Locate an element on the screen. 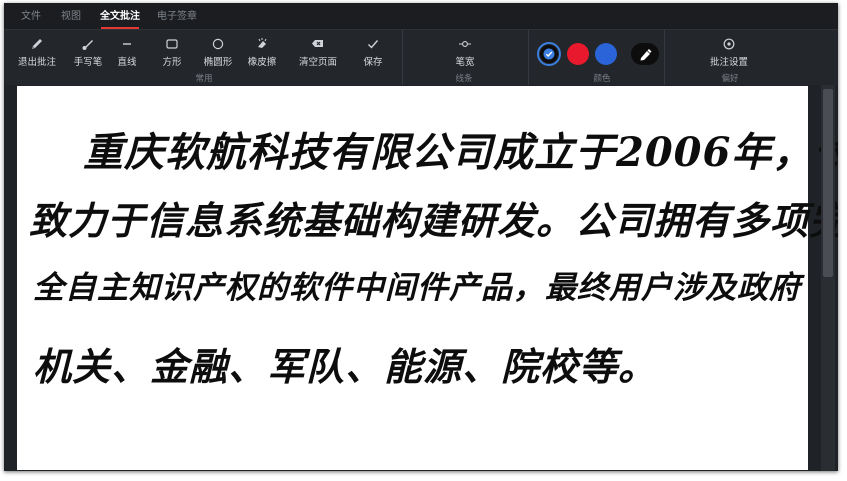  rectangle-tool-label: 方形 is located at coordinates (172, 62).